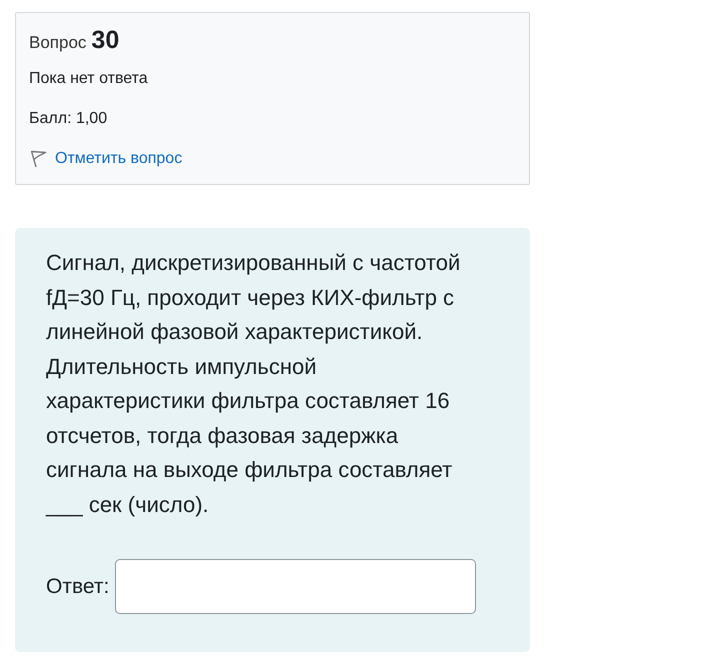  What do you see at coordinates (38, 159) in the screenshot?
I see `flag-icon` at bounding box center [38, 159].